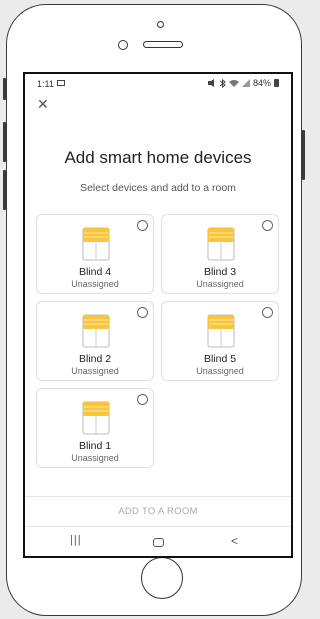 This screenshot has width=320, height=619. What do you see at coordinates (158, 188) in the screenshot?
I see `page-subtitle: Select devices and add to a room` at bounding box center [158, 188].